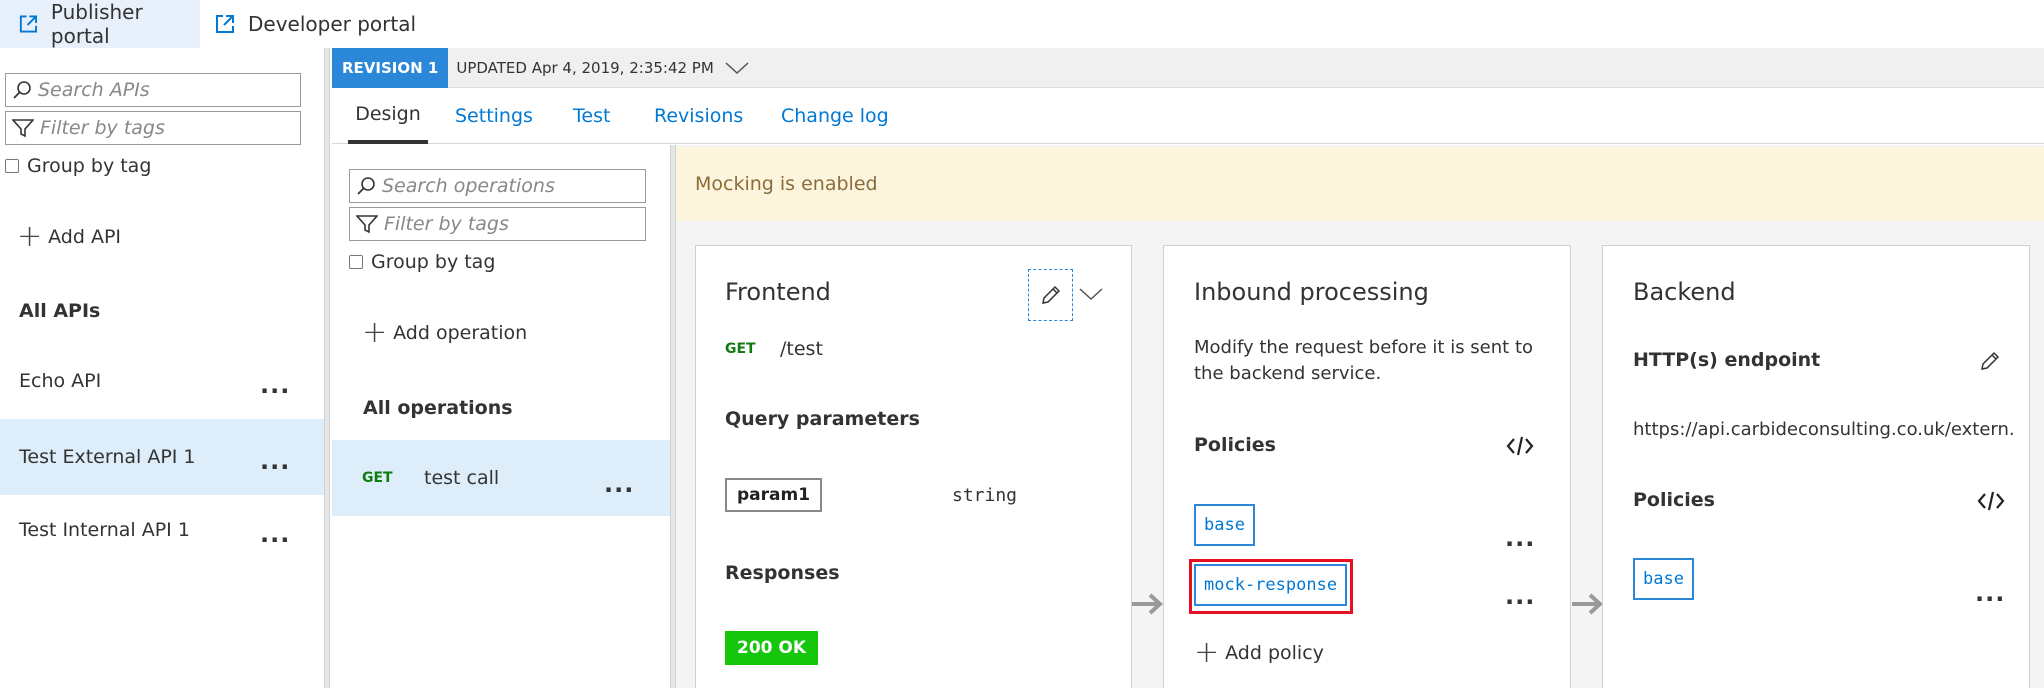 This screenshot has width=2044, height=688. I want to click on filter-operations-field, so click(497, 224).